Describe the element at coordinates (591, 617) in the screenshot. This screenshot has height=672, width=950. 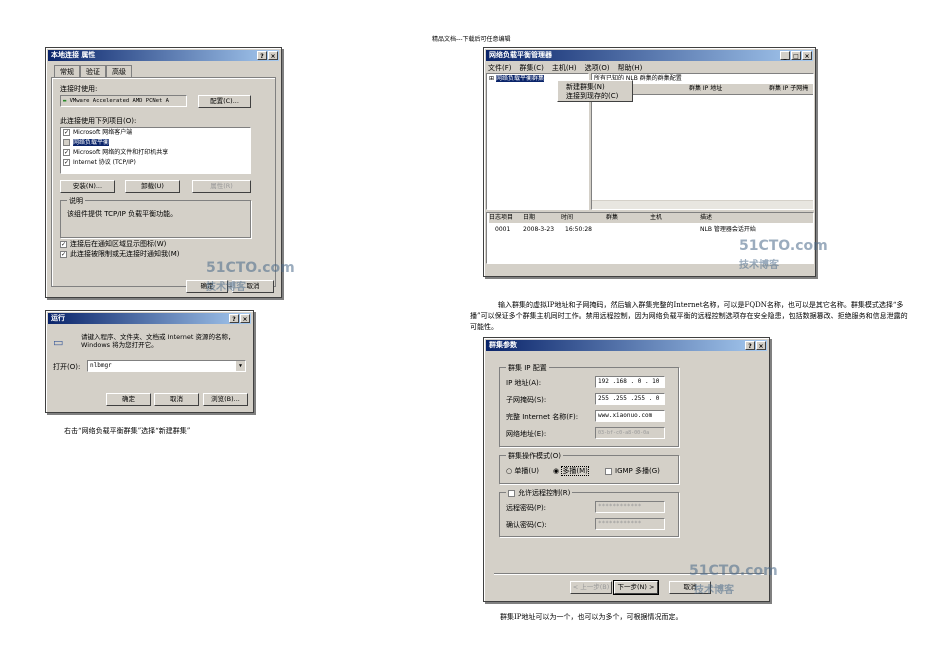
I see `caption-bottom: 群集IP地址可以为一个，也可以为多个，可根据情况而定。` at that location.